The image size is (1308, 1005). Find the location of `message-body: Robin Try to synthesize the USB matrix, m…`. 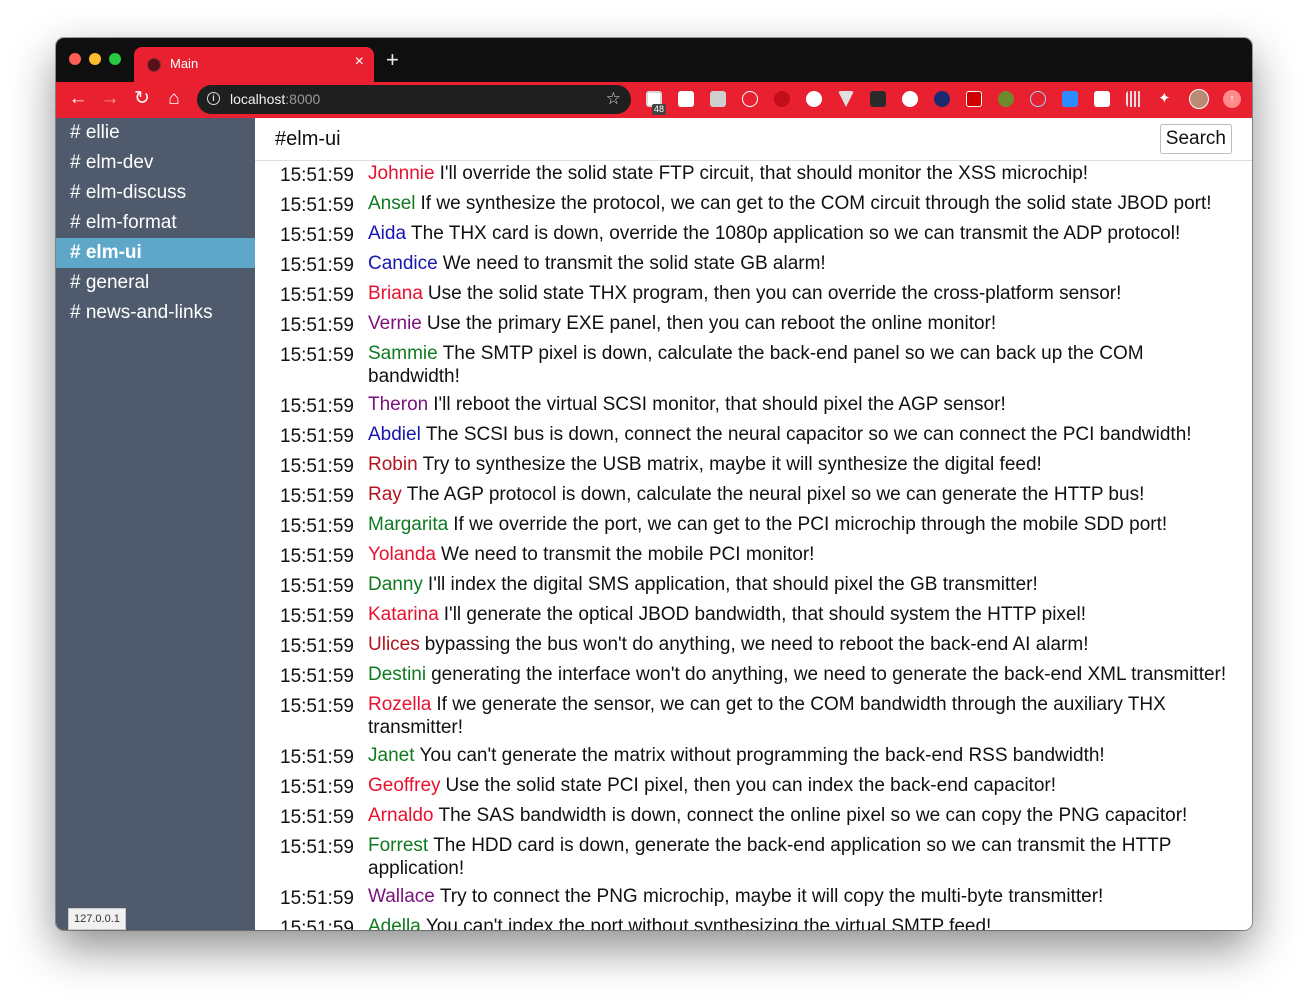

message-body: Robin Try to synthesize the USB matrix, m… is located at coordinates (810, 464).